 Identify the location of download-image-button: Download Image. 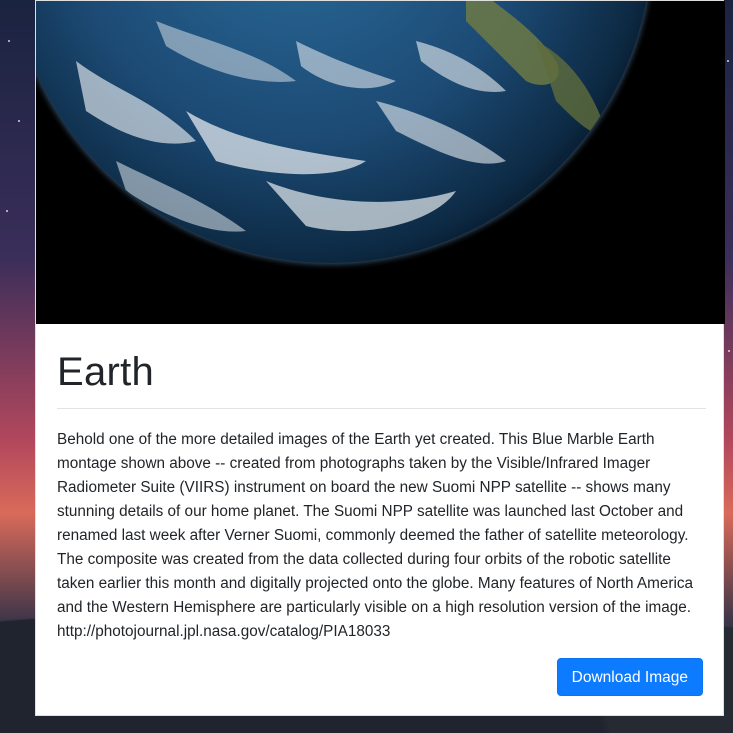
(629, 677).